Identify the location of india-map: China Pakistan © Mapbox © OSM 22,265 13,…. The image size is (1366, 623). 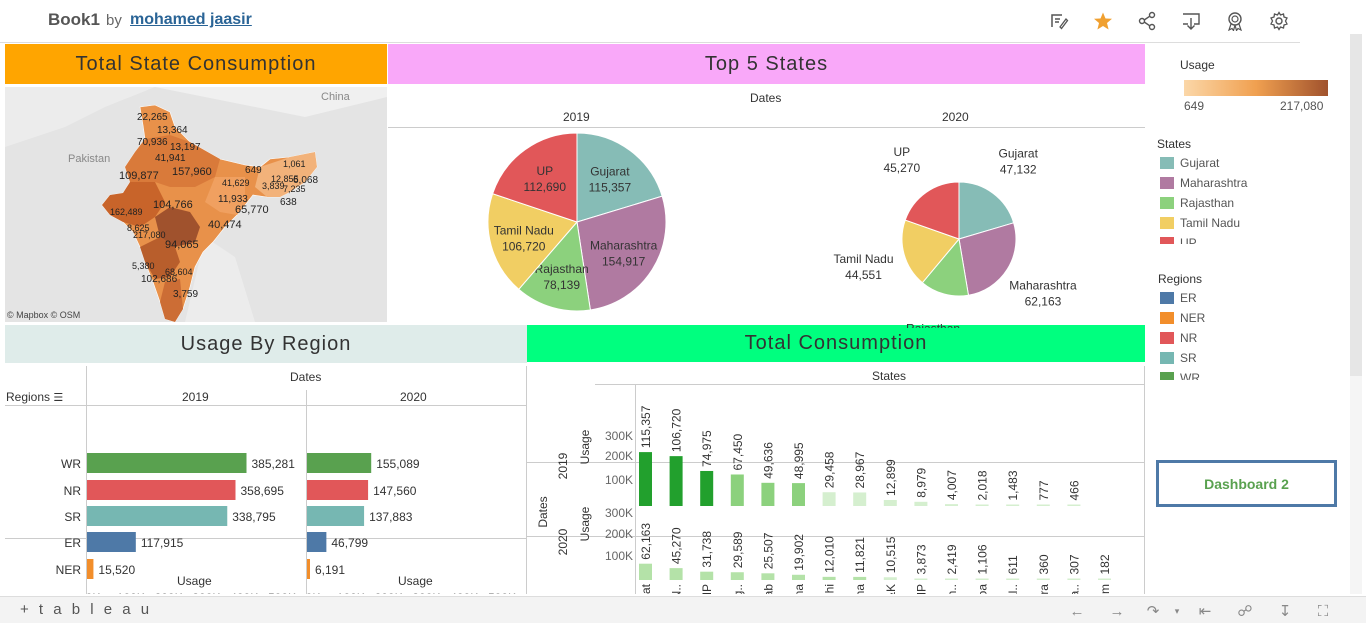
(196, 204).